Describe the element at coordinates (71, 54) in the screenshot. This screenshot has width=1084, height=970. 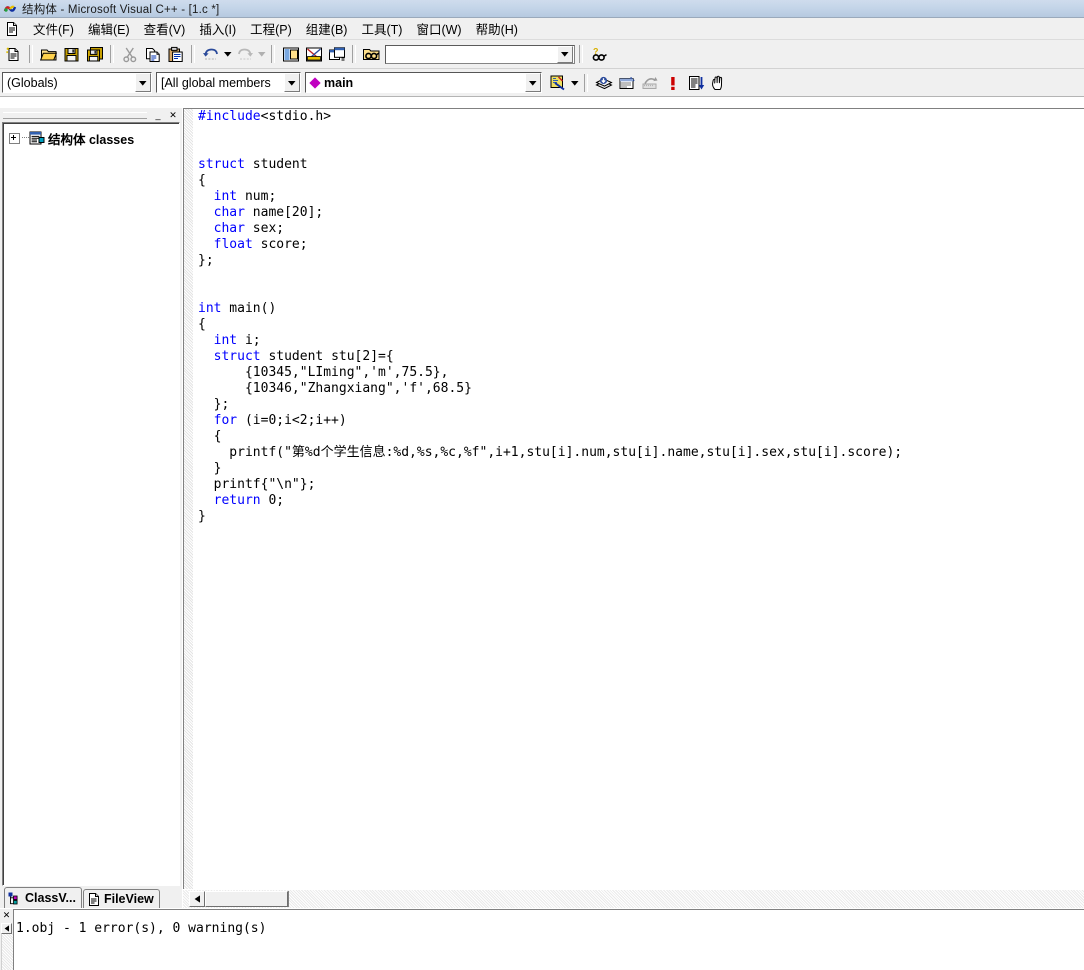
I see `save-icon` at that location.